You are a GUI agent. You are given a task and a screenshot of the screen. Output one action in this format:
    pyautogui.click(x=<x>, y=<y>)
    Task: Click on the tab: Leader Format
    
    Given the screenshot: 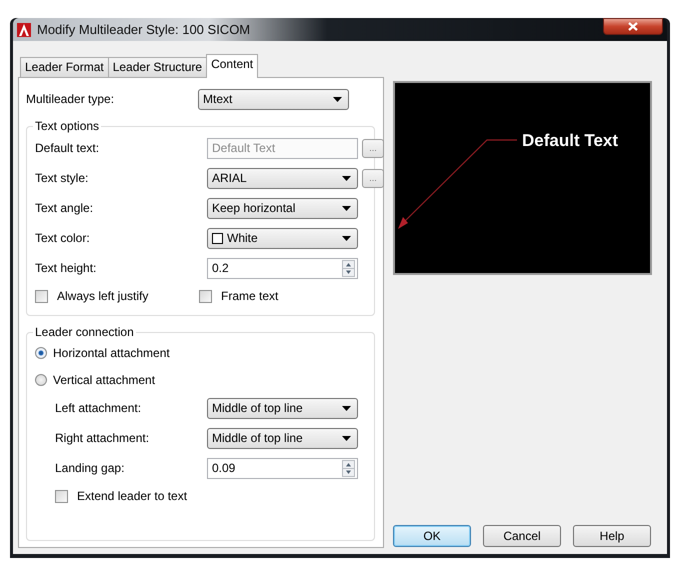 What is the action you would take?
    pyautogui.click(x=64, y=67)
    